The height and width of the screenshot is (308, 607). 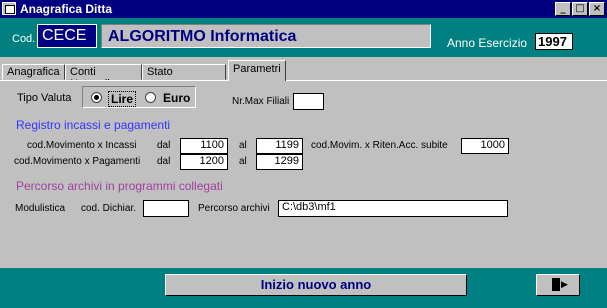 What do you see at coordinates (166, 208) in the screenshot?
I see `cod-dichiar-field` at bounding box center [166, 208].